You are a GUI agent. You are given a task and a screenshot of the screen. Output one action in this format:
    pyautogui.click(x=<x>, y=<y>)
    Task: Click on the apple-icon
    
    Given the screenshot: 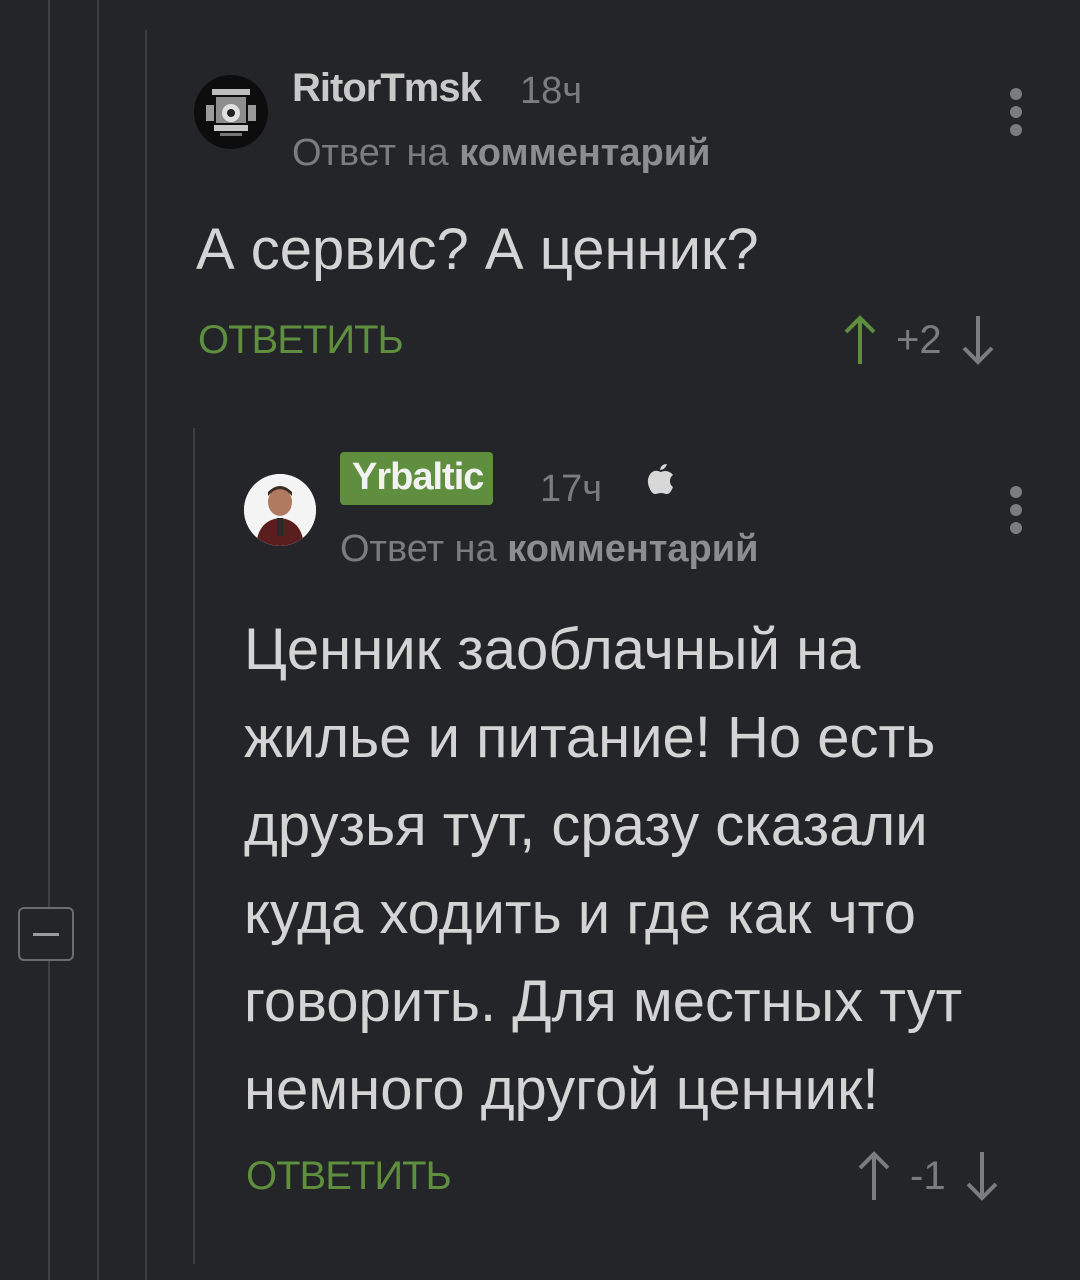 What is the action you would take?
    pyautogui.click(x=660, y=479)
    